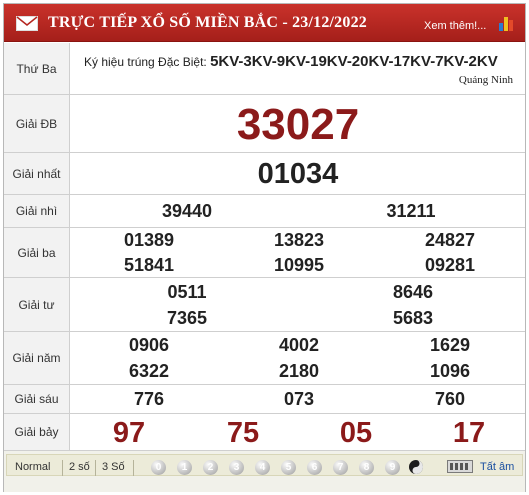 The height and width of the screenshot is (495, 529). I want to click on prize-label-nhat: Giải nhất, so click(37, 173).